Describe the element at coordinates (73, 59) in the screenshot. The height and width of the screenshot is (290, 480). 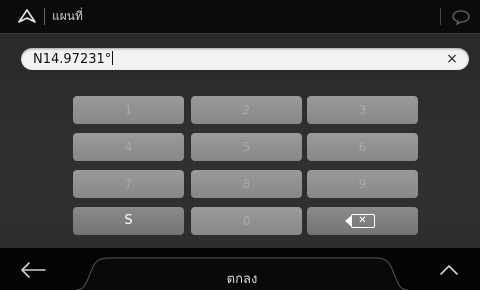
I see `coordinate-input-value: N14.97231°` at that location.